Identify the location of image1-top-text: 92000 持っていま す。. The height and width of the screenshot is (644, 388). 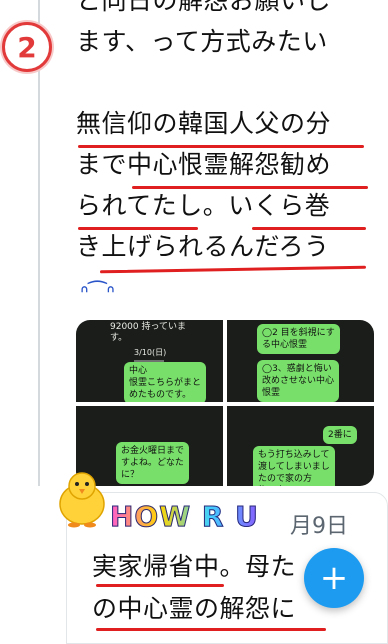
(148, 332).